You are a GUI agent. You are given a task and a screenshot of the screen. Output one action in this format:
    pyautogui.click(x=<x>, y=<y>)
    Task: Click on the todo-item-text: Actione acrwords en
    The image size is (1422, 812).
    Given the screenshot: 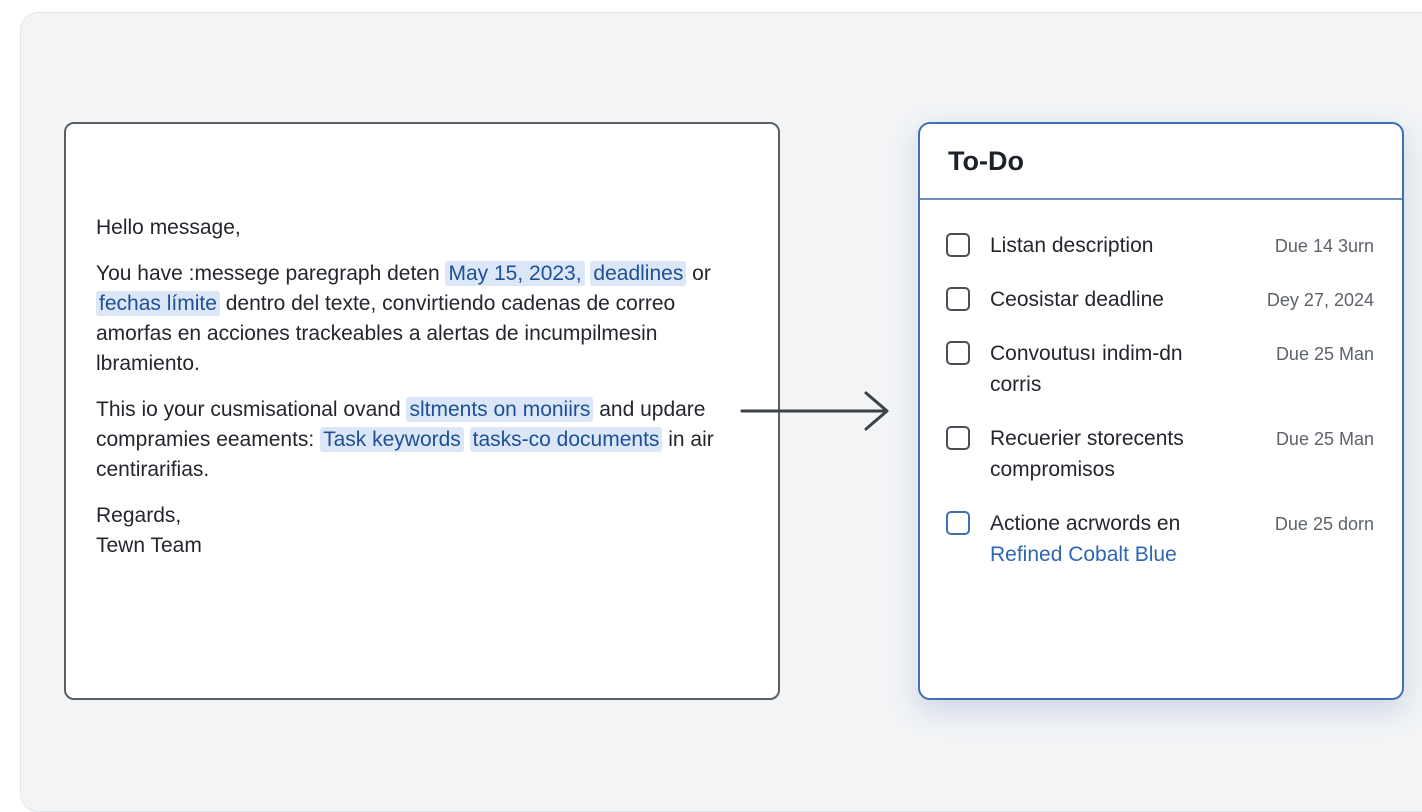 What is the action you would take?
    pyautogui.click(x=1085, y=523)
    